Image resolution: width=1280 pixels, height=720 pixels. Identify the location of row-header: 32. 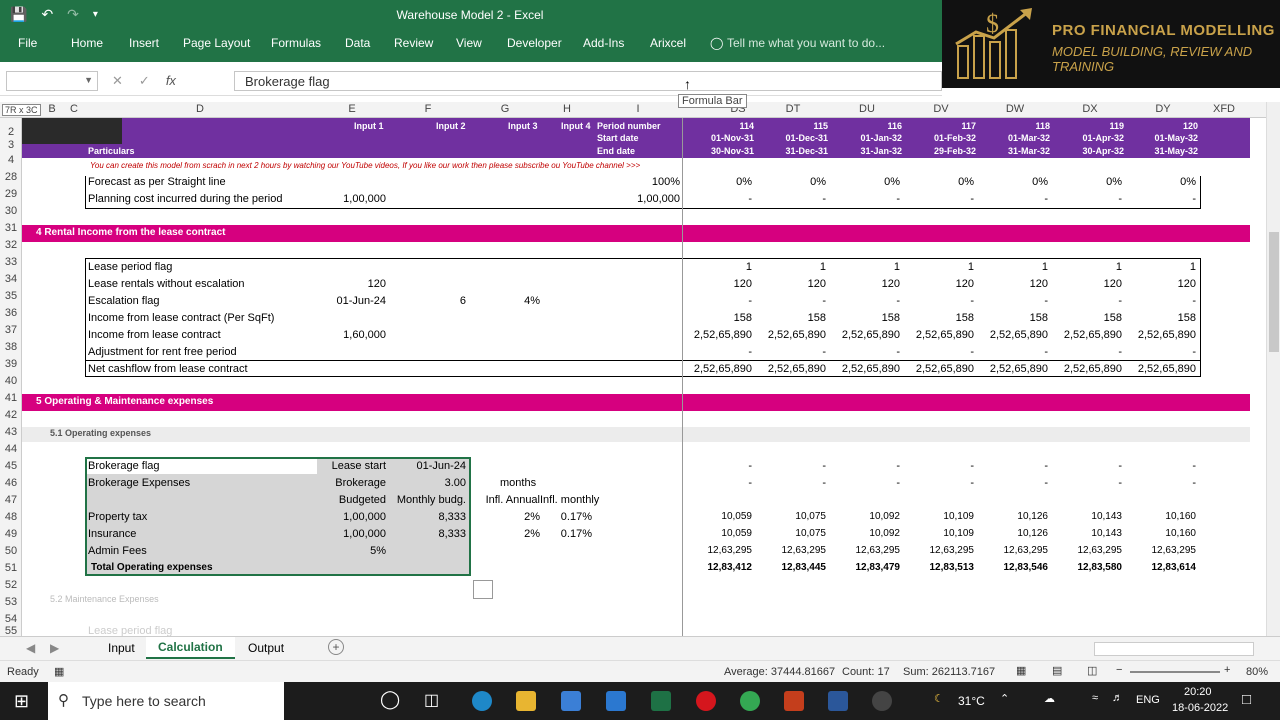
(11, 245).